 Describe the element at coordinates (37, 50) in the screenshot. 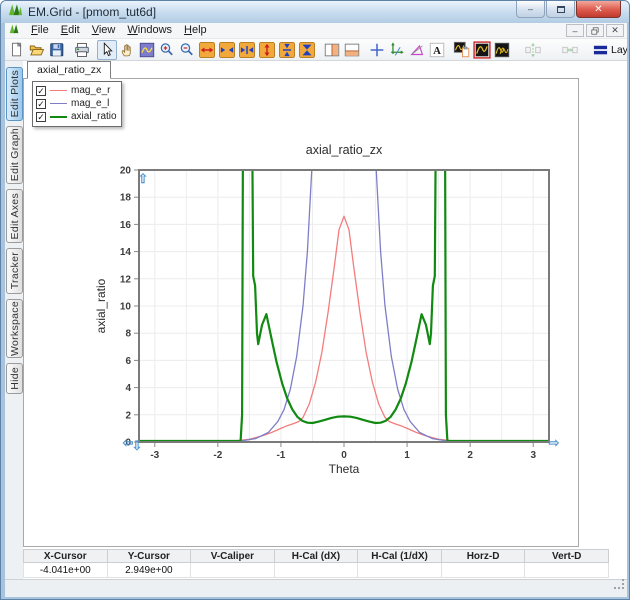

I see `open-button` at that location.